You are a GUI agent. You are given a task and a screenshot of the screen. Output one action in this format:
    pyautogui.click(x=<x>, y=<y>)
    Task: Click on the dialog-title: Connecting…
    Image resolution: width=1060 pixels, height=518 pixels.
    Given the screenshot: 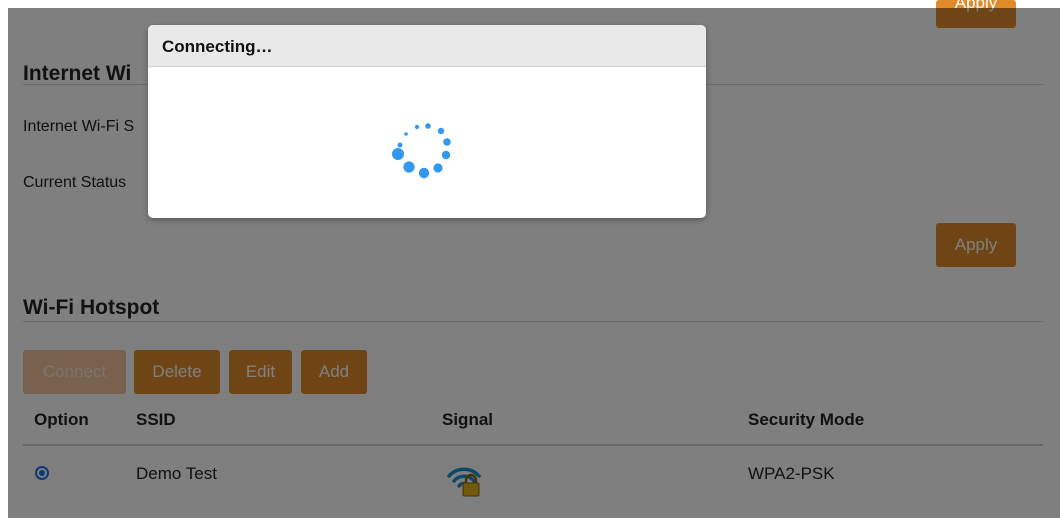 What is the action you would take?
    pyautogui.click(x=217, y=46)
    